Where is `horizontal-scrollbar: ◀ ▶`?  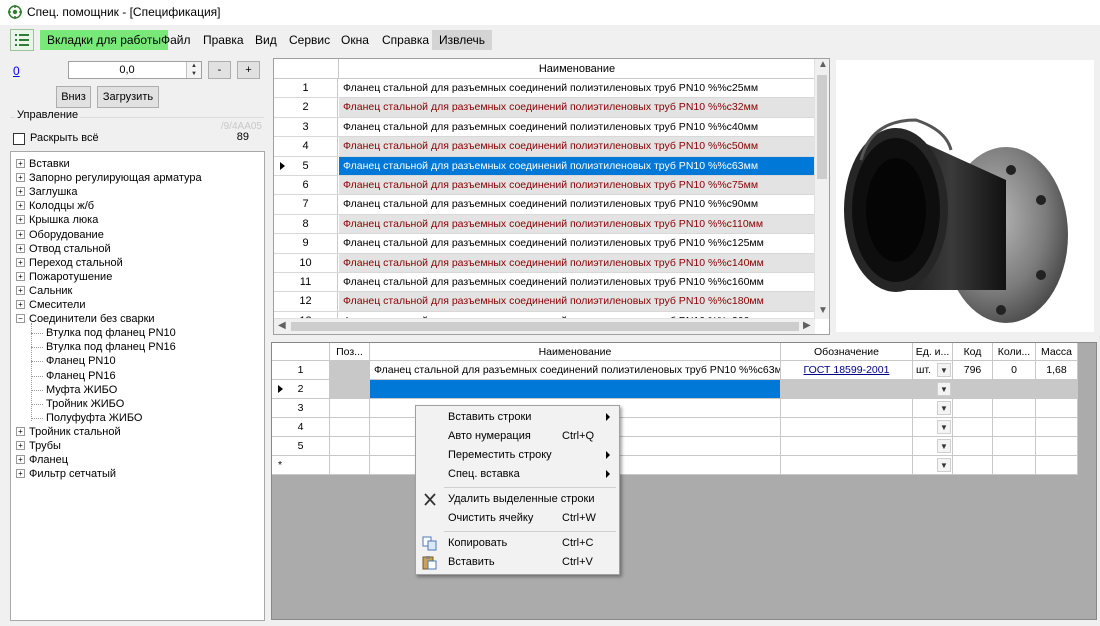 horizontal-scrollbar: ◀ ▶ is located at coordinates (544, 326).